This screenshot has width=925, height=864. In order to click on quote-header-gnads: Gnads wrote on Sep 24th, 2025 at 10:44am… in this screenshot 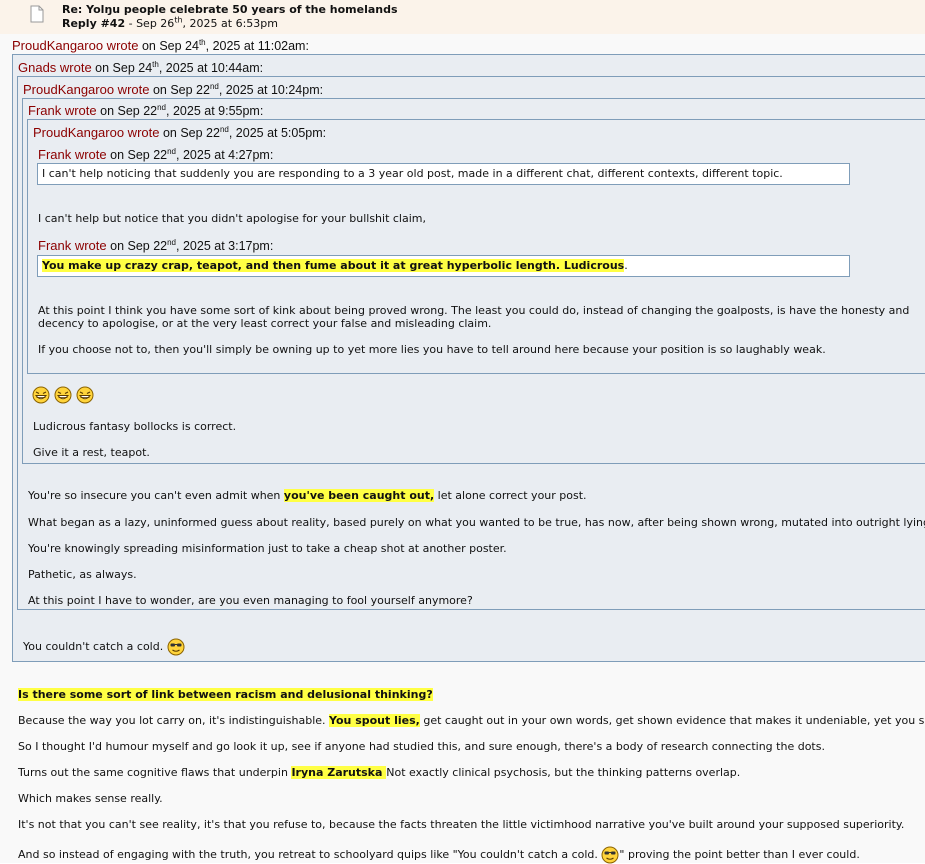, I will do `click(141, 67)`.